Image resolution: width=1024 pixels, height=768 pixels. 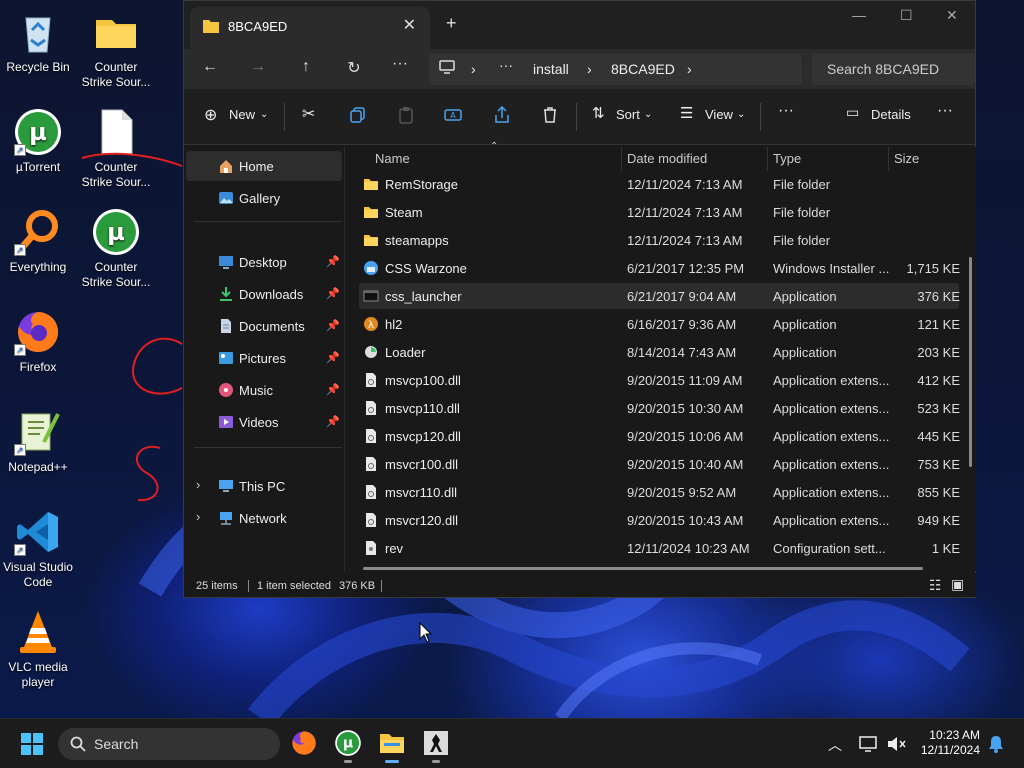 I want to click on taskbar-utorrent: µ, so click(x=348, y=746).